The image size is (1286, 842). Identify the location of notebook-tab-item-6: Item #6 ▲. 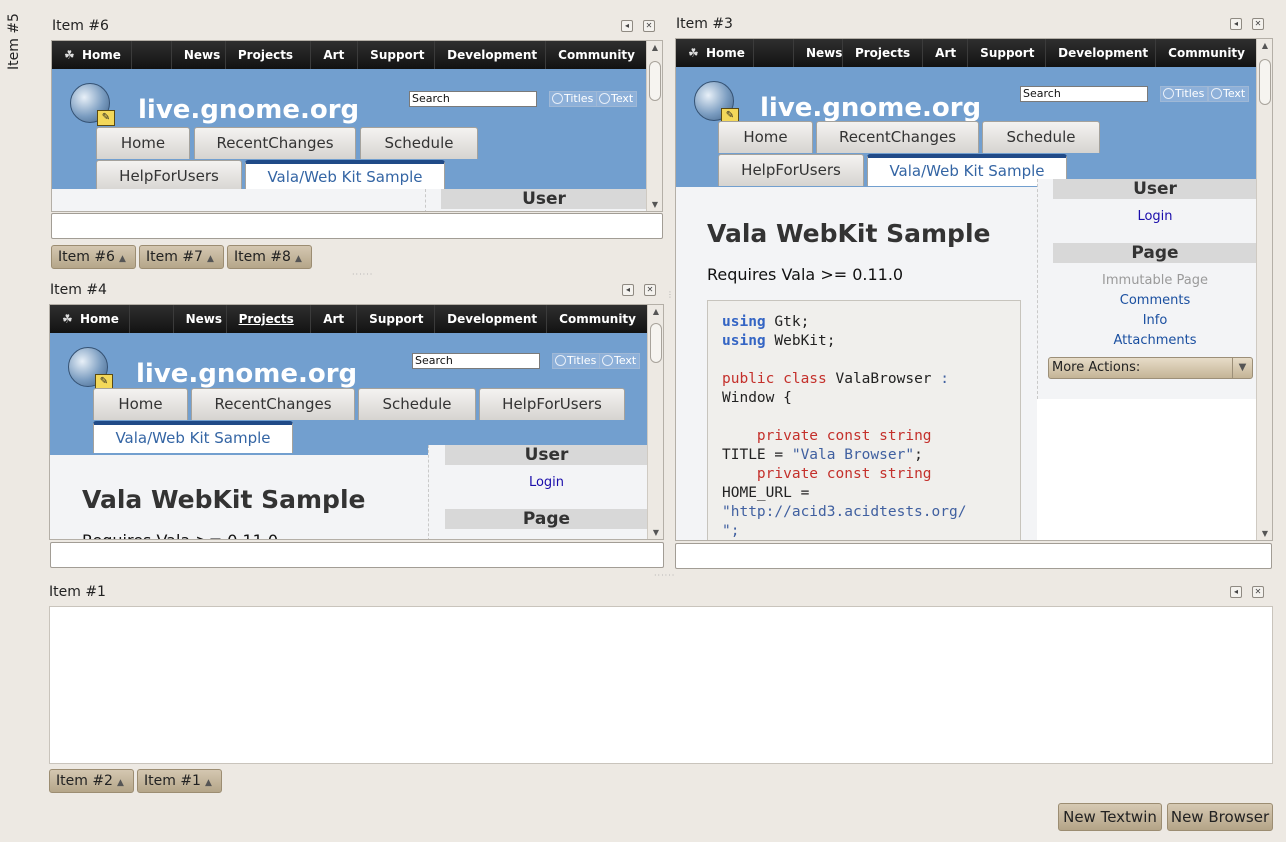
(93, 257).